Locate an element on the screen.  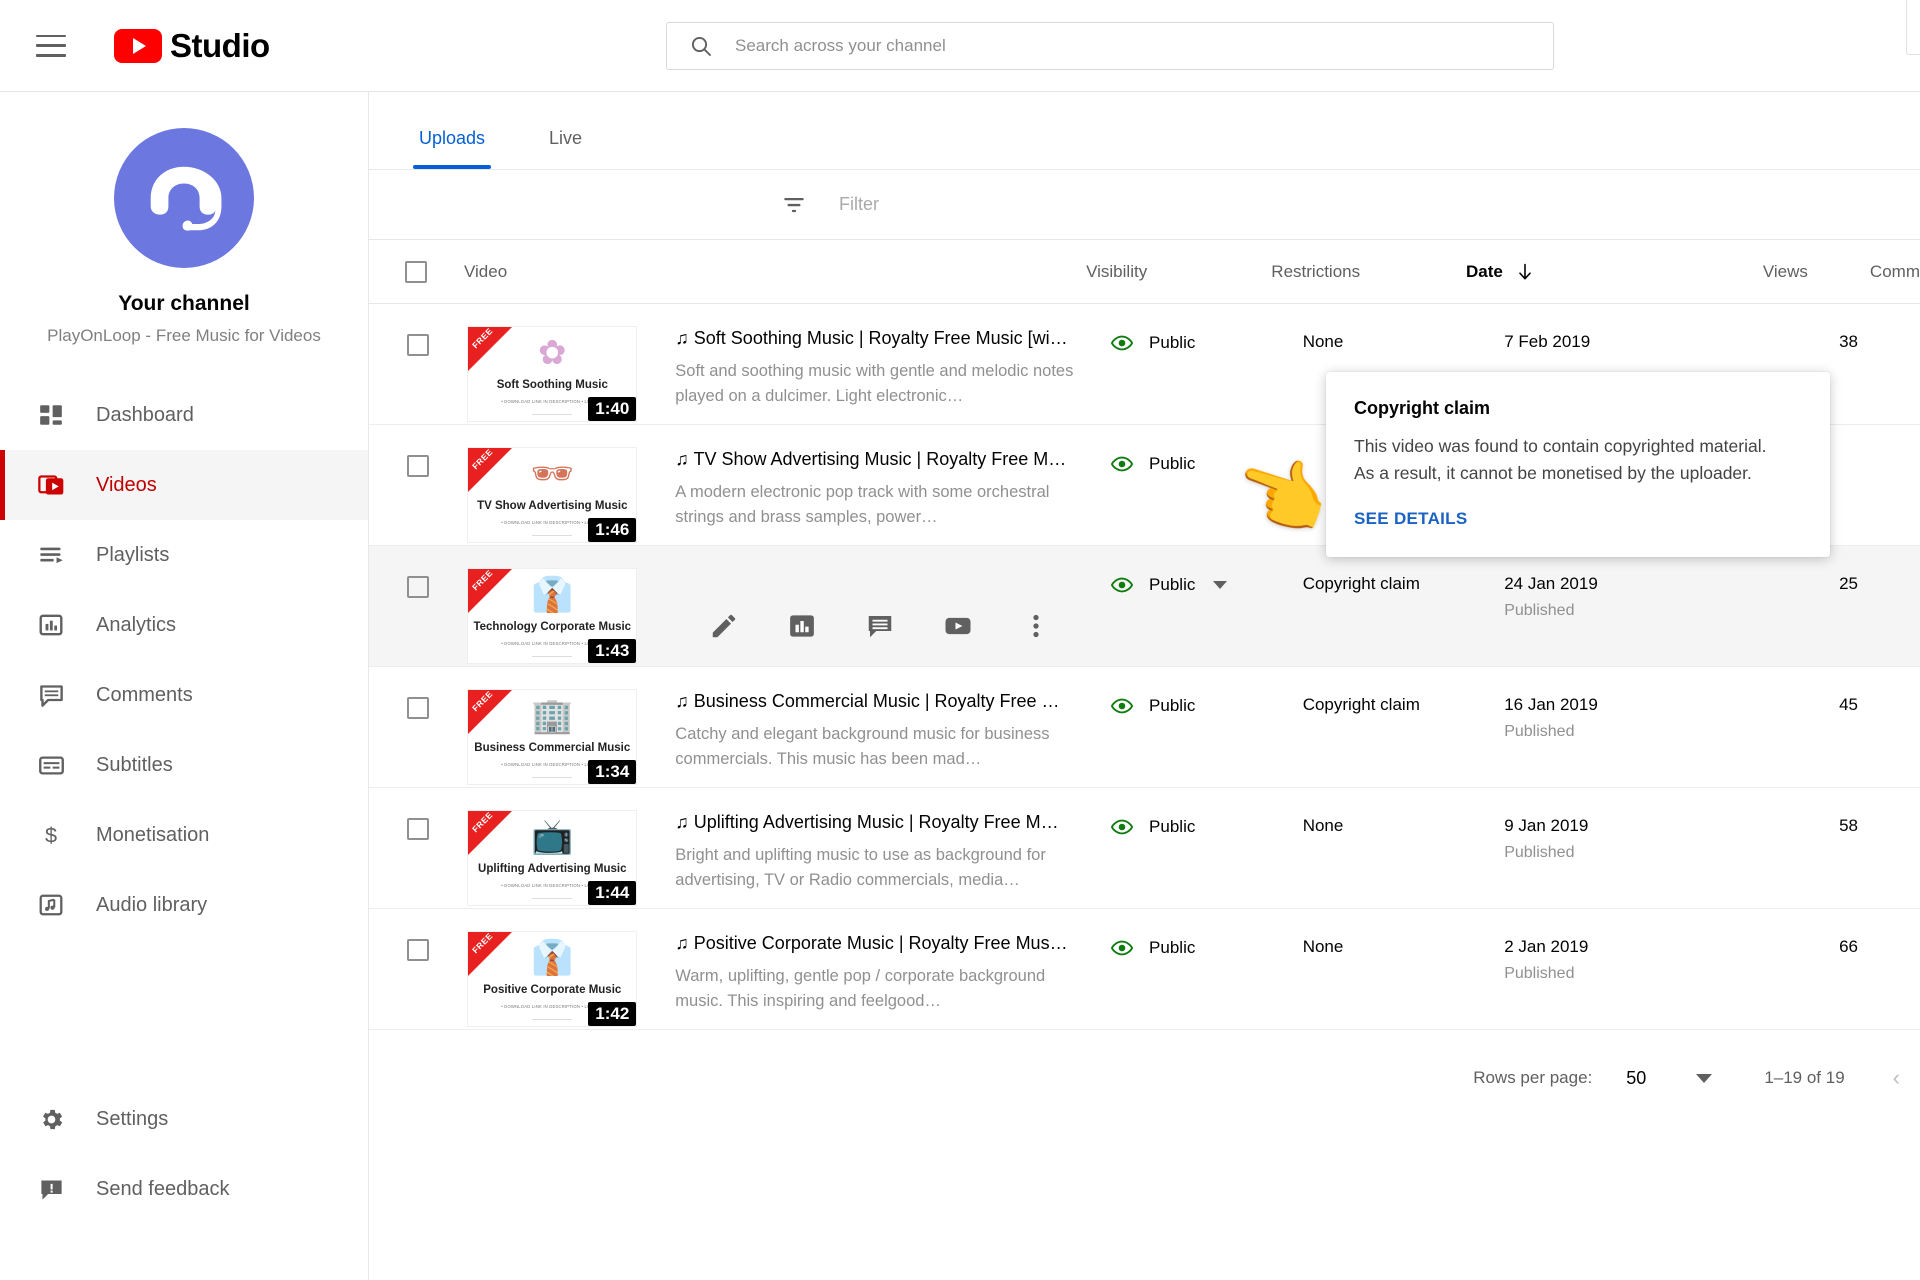
date-cell: 7 Feb 2019 is located at coordinates (1624, 339).